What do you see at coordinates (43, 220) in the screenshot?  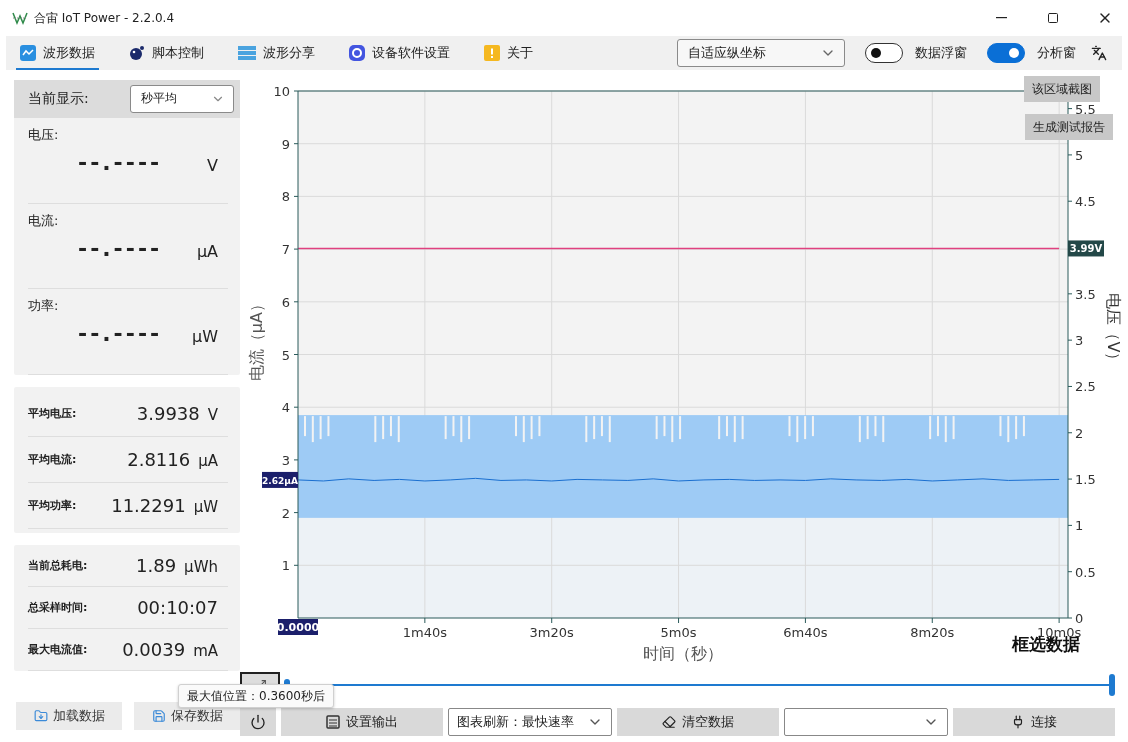 I see `reading-label: 电流:` at bounding box center [43, 220].